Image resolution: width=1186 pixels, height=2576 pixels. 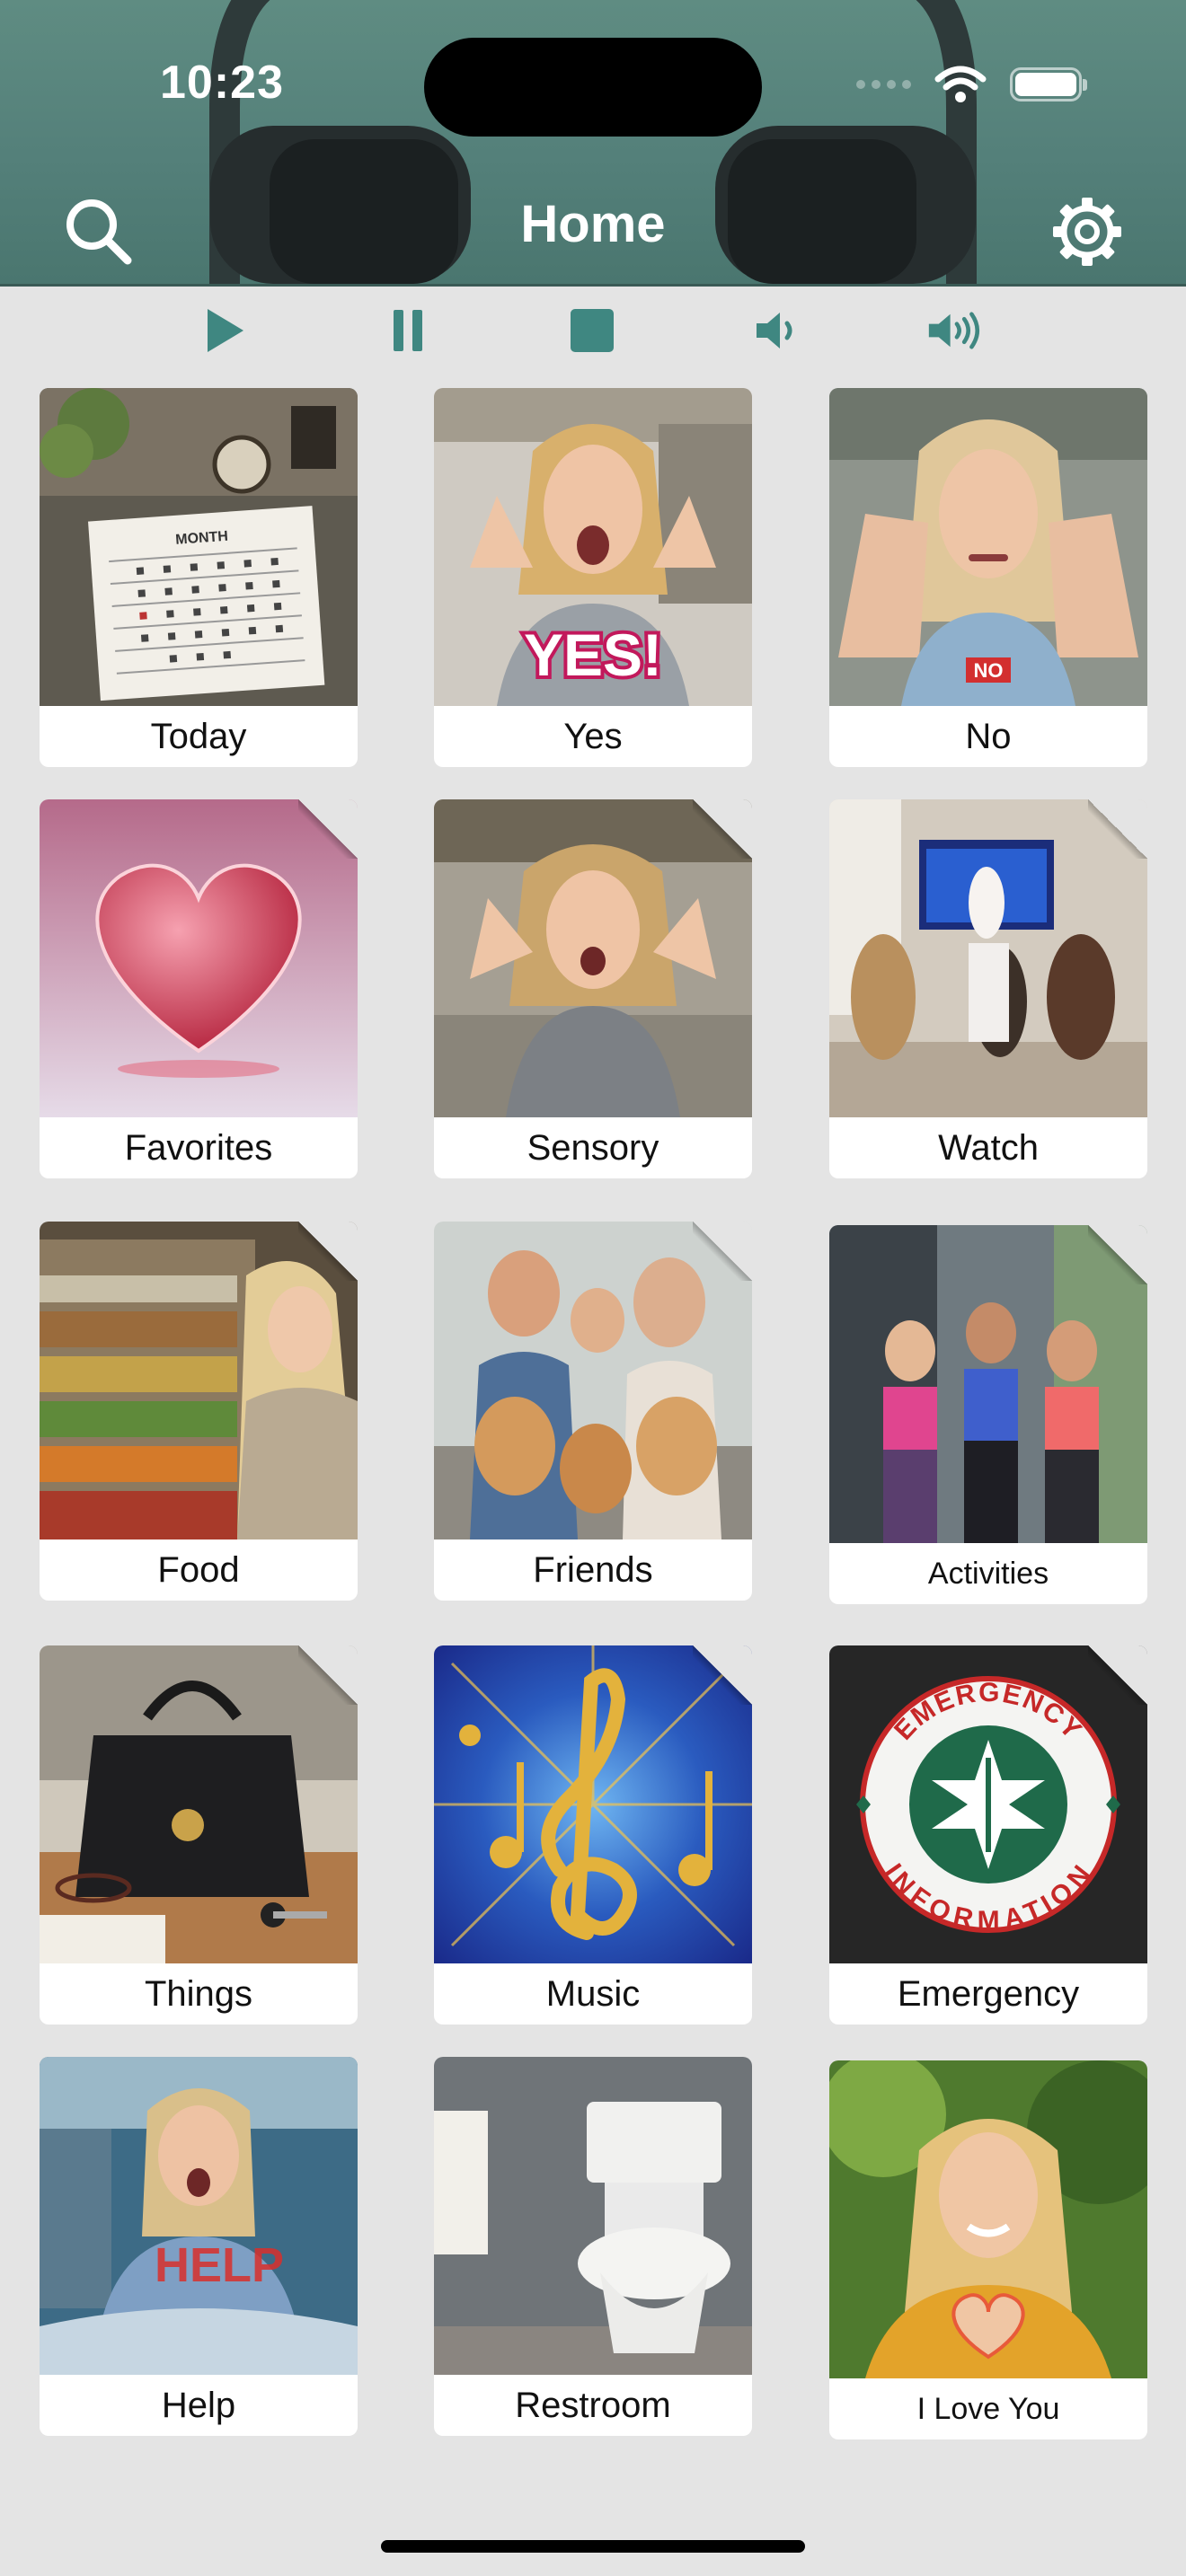 What do you see at coordinates (988, 2408) in the screenshot?
I see `tile-label: I Love You` at bounding box center [988, 2408].